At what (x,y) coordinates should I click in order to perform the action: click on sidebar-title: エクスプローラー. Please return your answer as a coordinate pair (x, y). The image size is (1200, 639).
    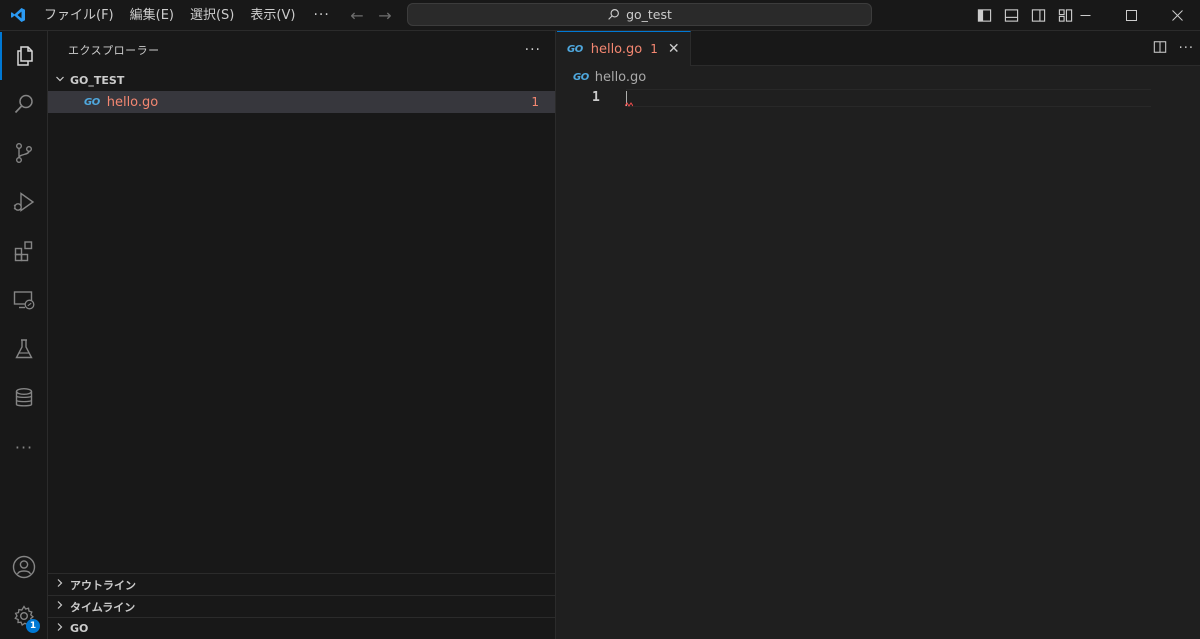
    Looking at the image, I should click on (114, 50).